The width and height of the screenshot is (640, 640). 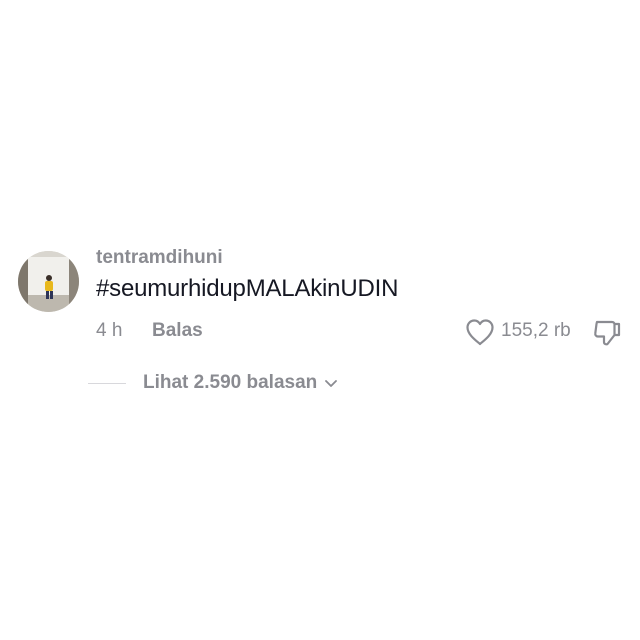 What do you see at coordinates (247, 288) in the screenshot?
I see `comment-text: #seumurhidupMALAkinUDIN` at bounding box center [247, 288].